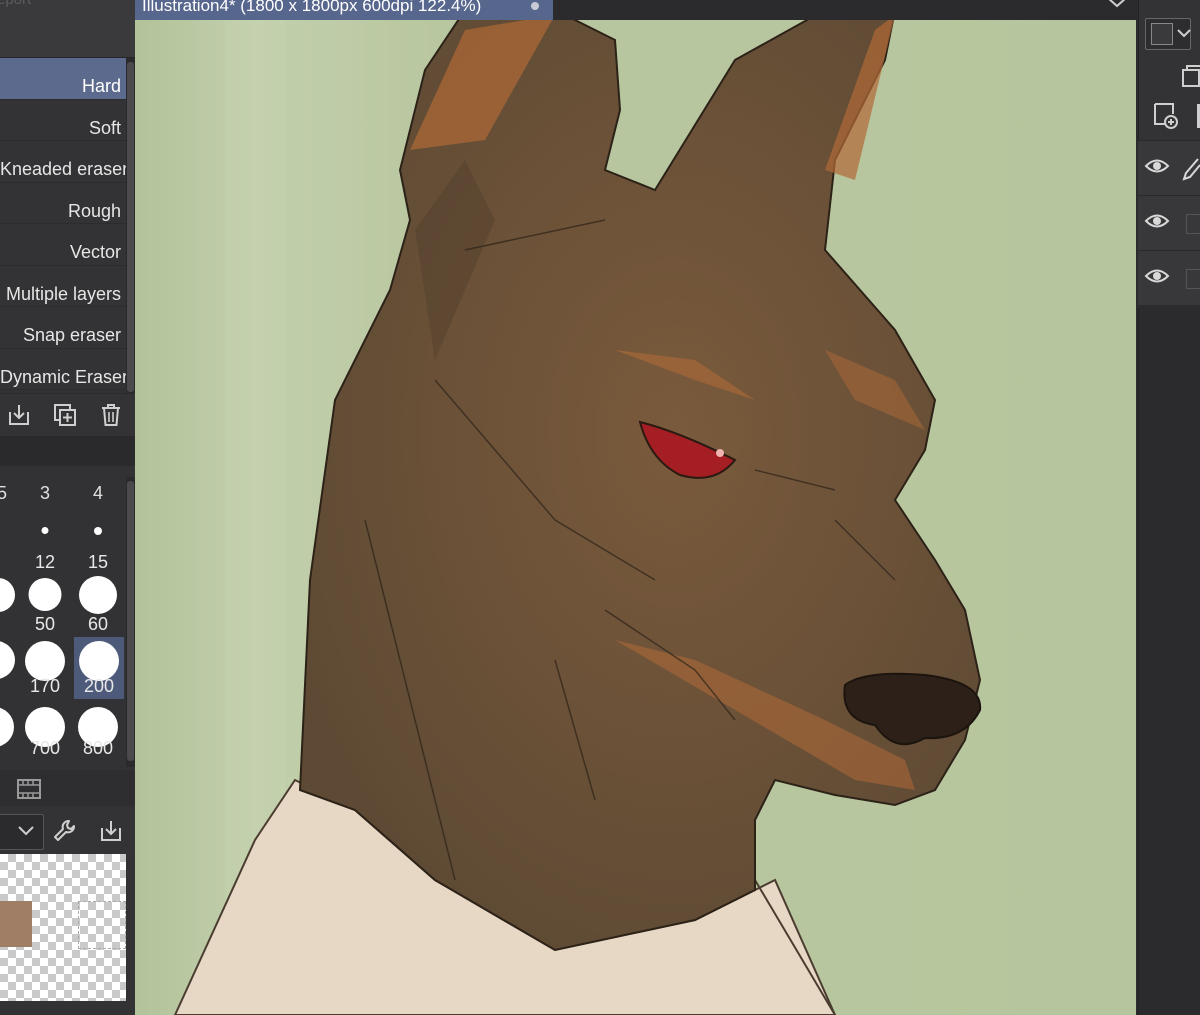 Image resolution: width=1200 pixels, height=1015 pixels. Describe the element at coordinates (63, 203) in the screenshot. I see `subtool-item-rough: Rough` at that location.